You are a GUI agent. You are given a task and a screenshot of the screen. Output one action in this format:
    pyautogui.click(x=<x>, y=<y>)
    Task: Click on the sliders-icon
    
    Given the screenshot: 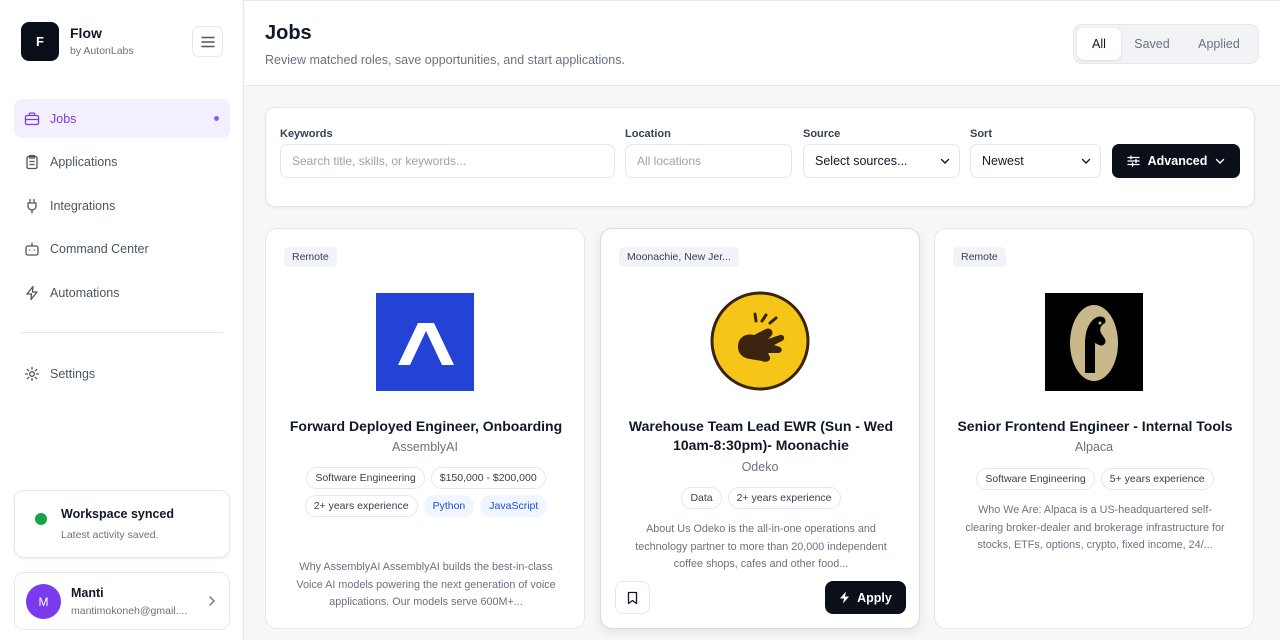 What is the action you would take?
    pyautogui.click(x=1133, y=161)
    